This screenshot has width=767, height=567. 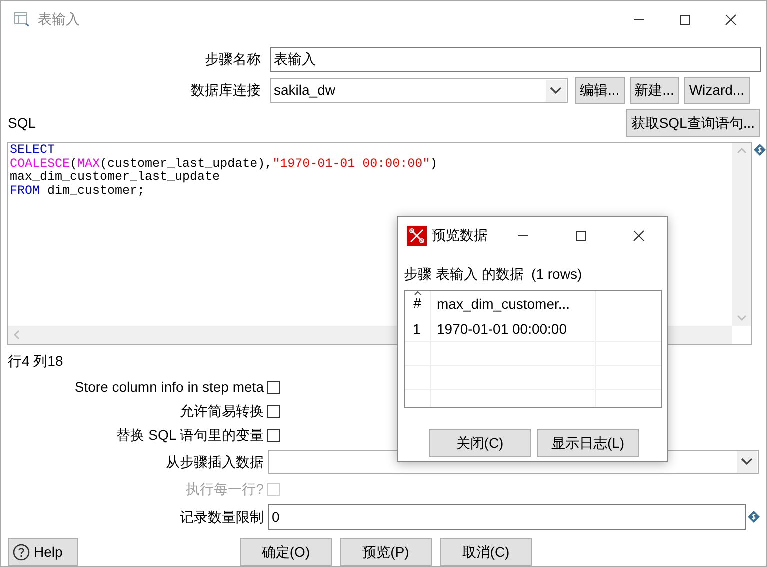 I want to click on cursor-position: 行4 列18, so click(x=35, y=361).